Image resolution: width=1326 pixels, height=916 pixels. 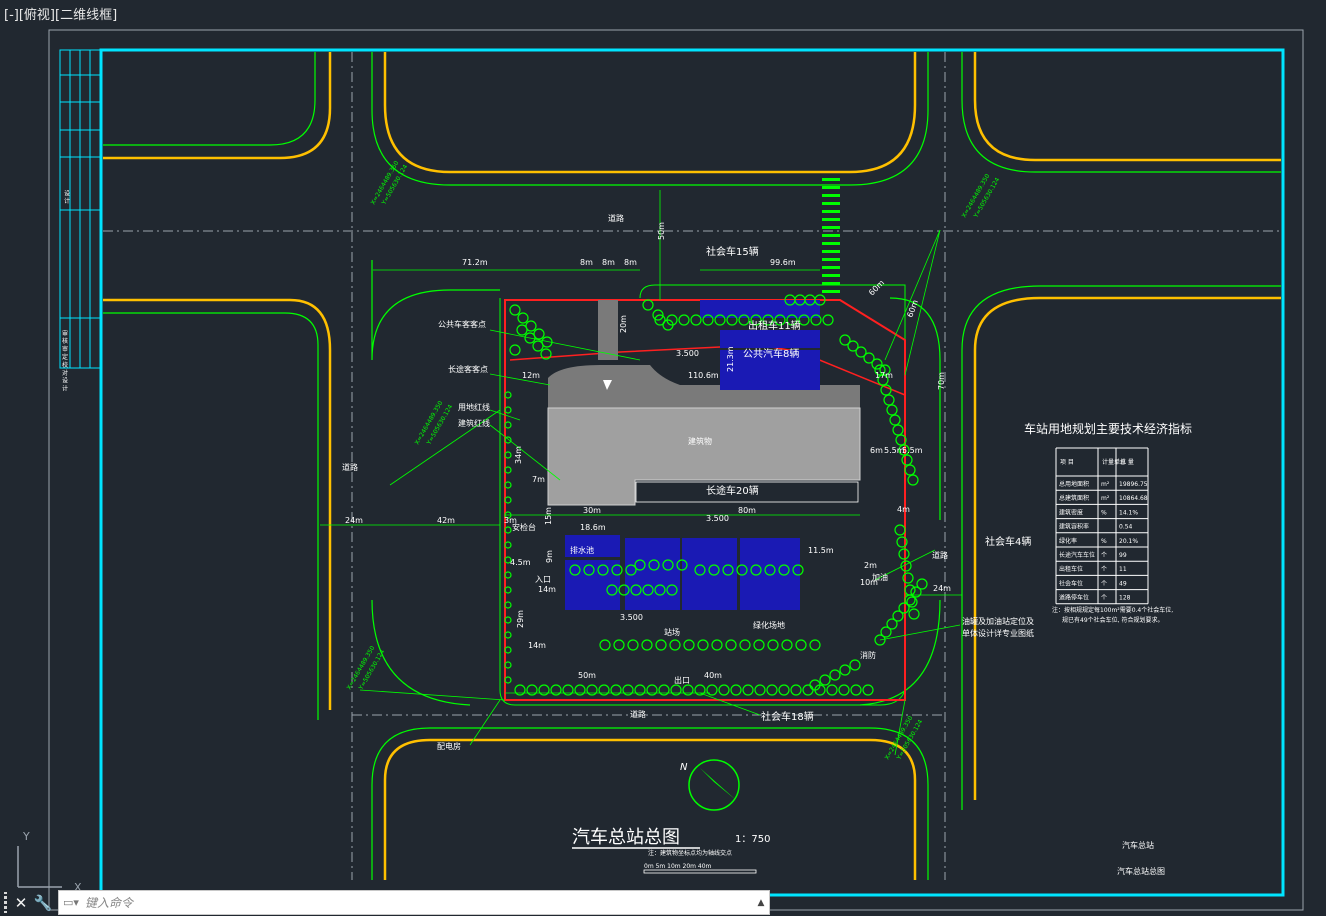 What do you see at coordinates (616, 218) in the screenshot?
I see `road-label-top: 道路` at bounding box center [616, 218].